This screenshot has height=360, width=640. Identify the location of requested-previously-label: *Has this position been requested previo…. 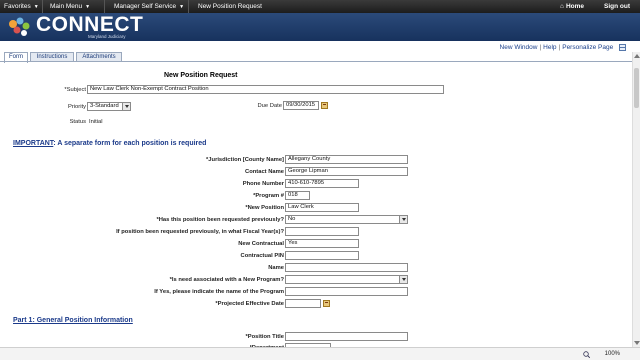
(220, 220).